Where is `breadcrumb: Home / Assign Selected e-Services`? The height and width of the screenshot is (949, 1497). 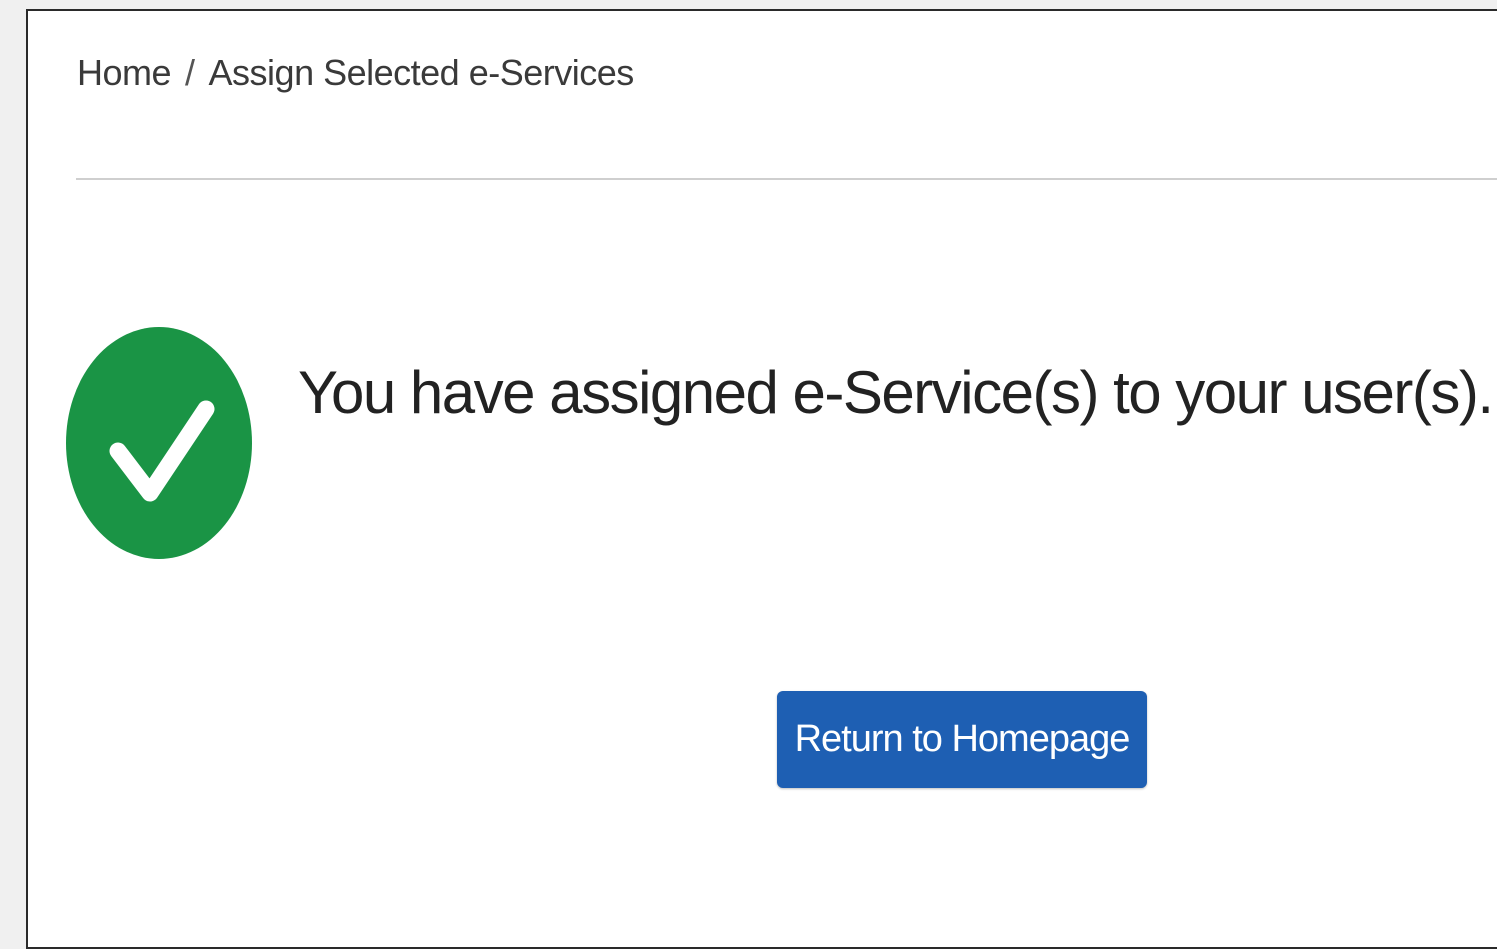 breadcrumb: Home / Assign Selected e-Services is located at coordinates (355, 73).